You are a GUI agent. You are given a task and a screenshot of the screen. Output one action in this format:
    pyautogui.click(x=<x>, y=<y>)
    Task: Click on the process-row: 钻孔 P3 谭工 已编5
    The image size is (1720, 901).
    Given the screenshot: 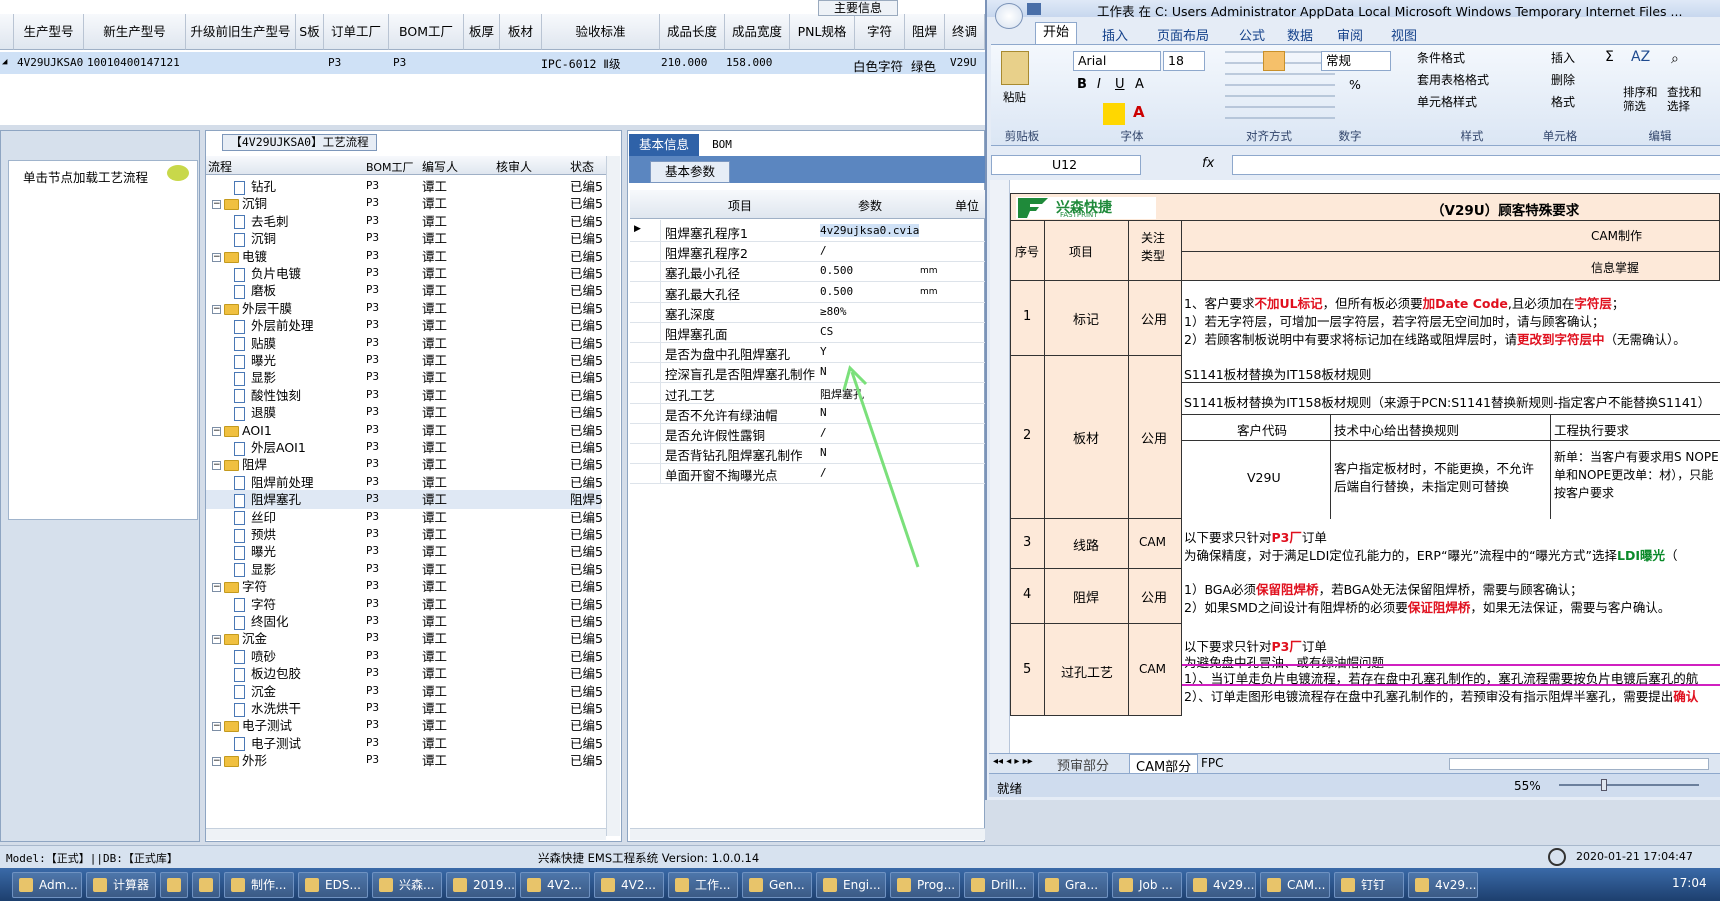 What is the action you would take?
    pyautogui.click(x=404, y=186)
    